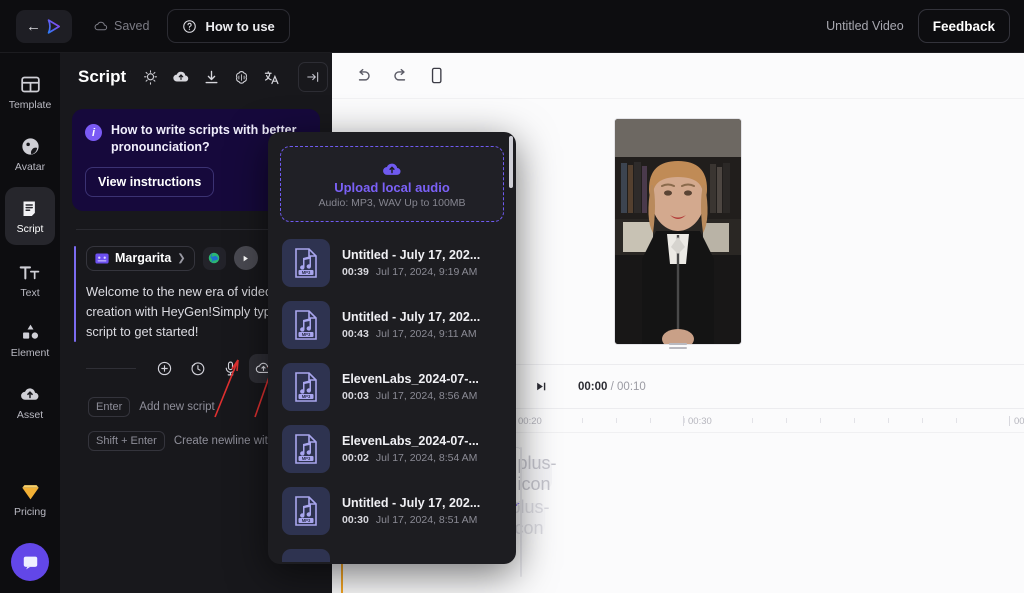 The image size is (1024, 593). Describe the element at coordinates (140, 258) in the screenshot. I see `voice-selector: Margarita ❯` at that location.